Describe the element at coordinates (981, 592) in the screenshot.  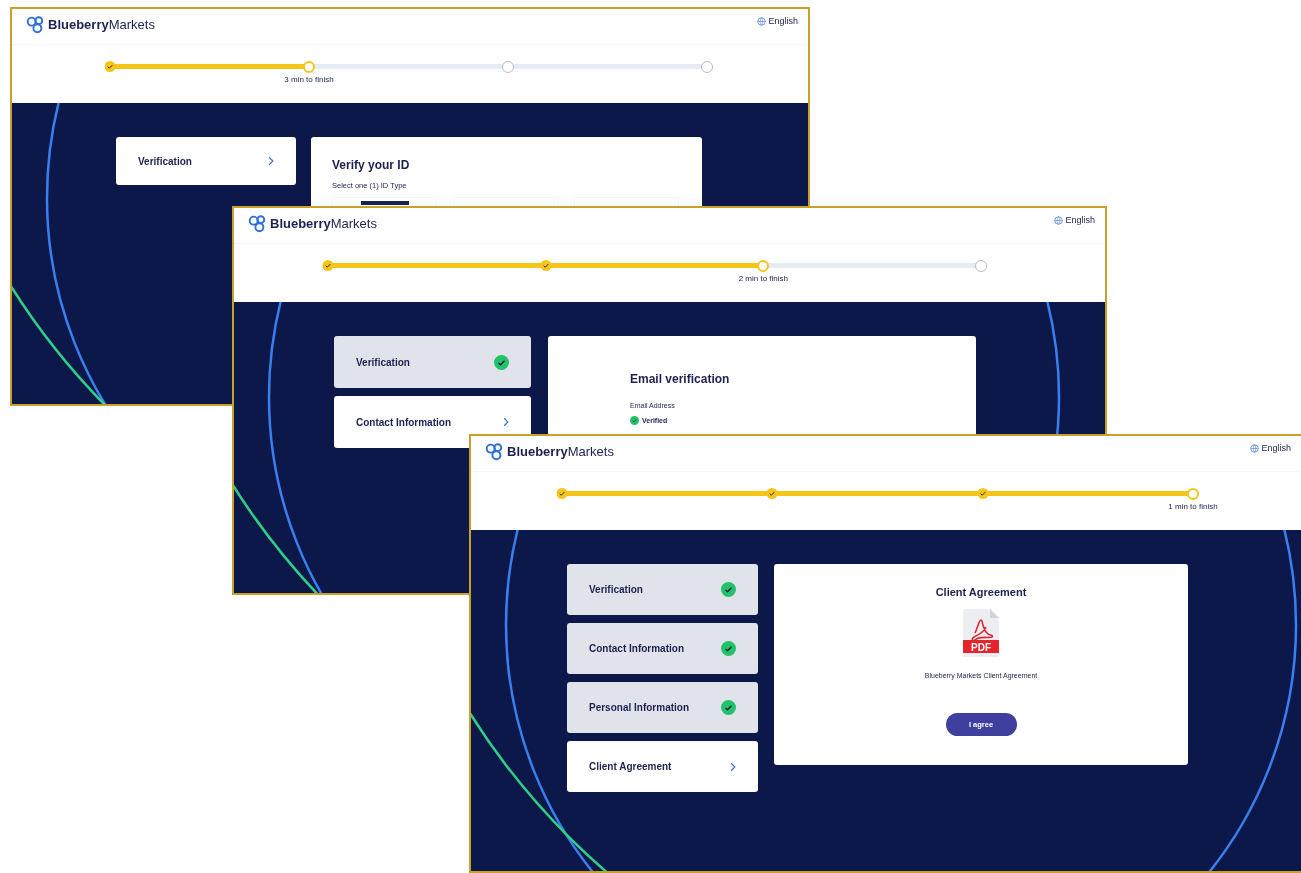
I see `card-title: Client Agreement` at that location.